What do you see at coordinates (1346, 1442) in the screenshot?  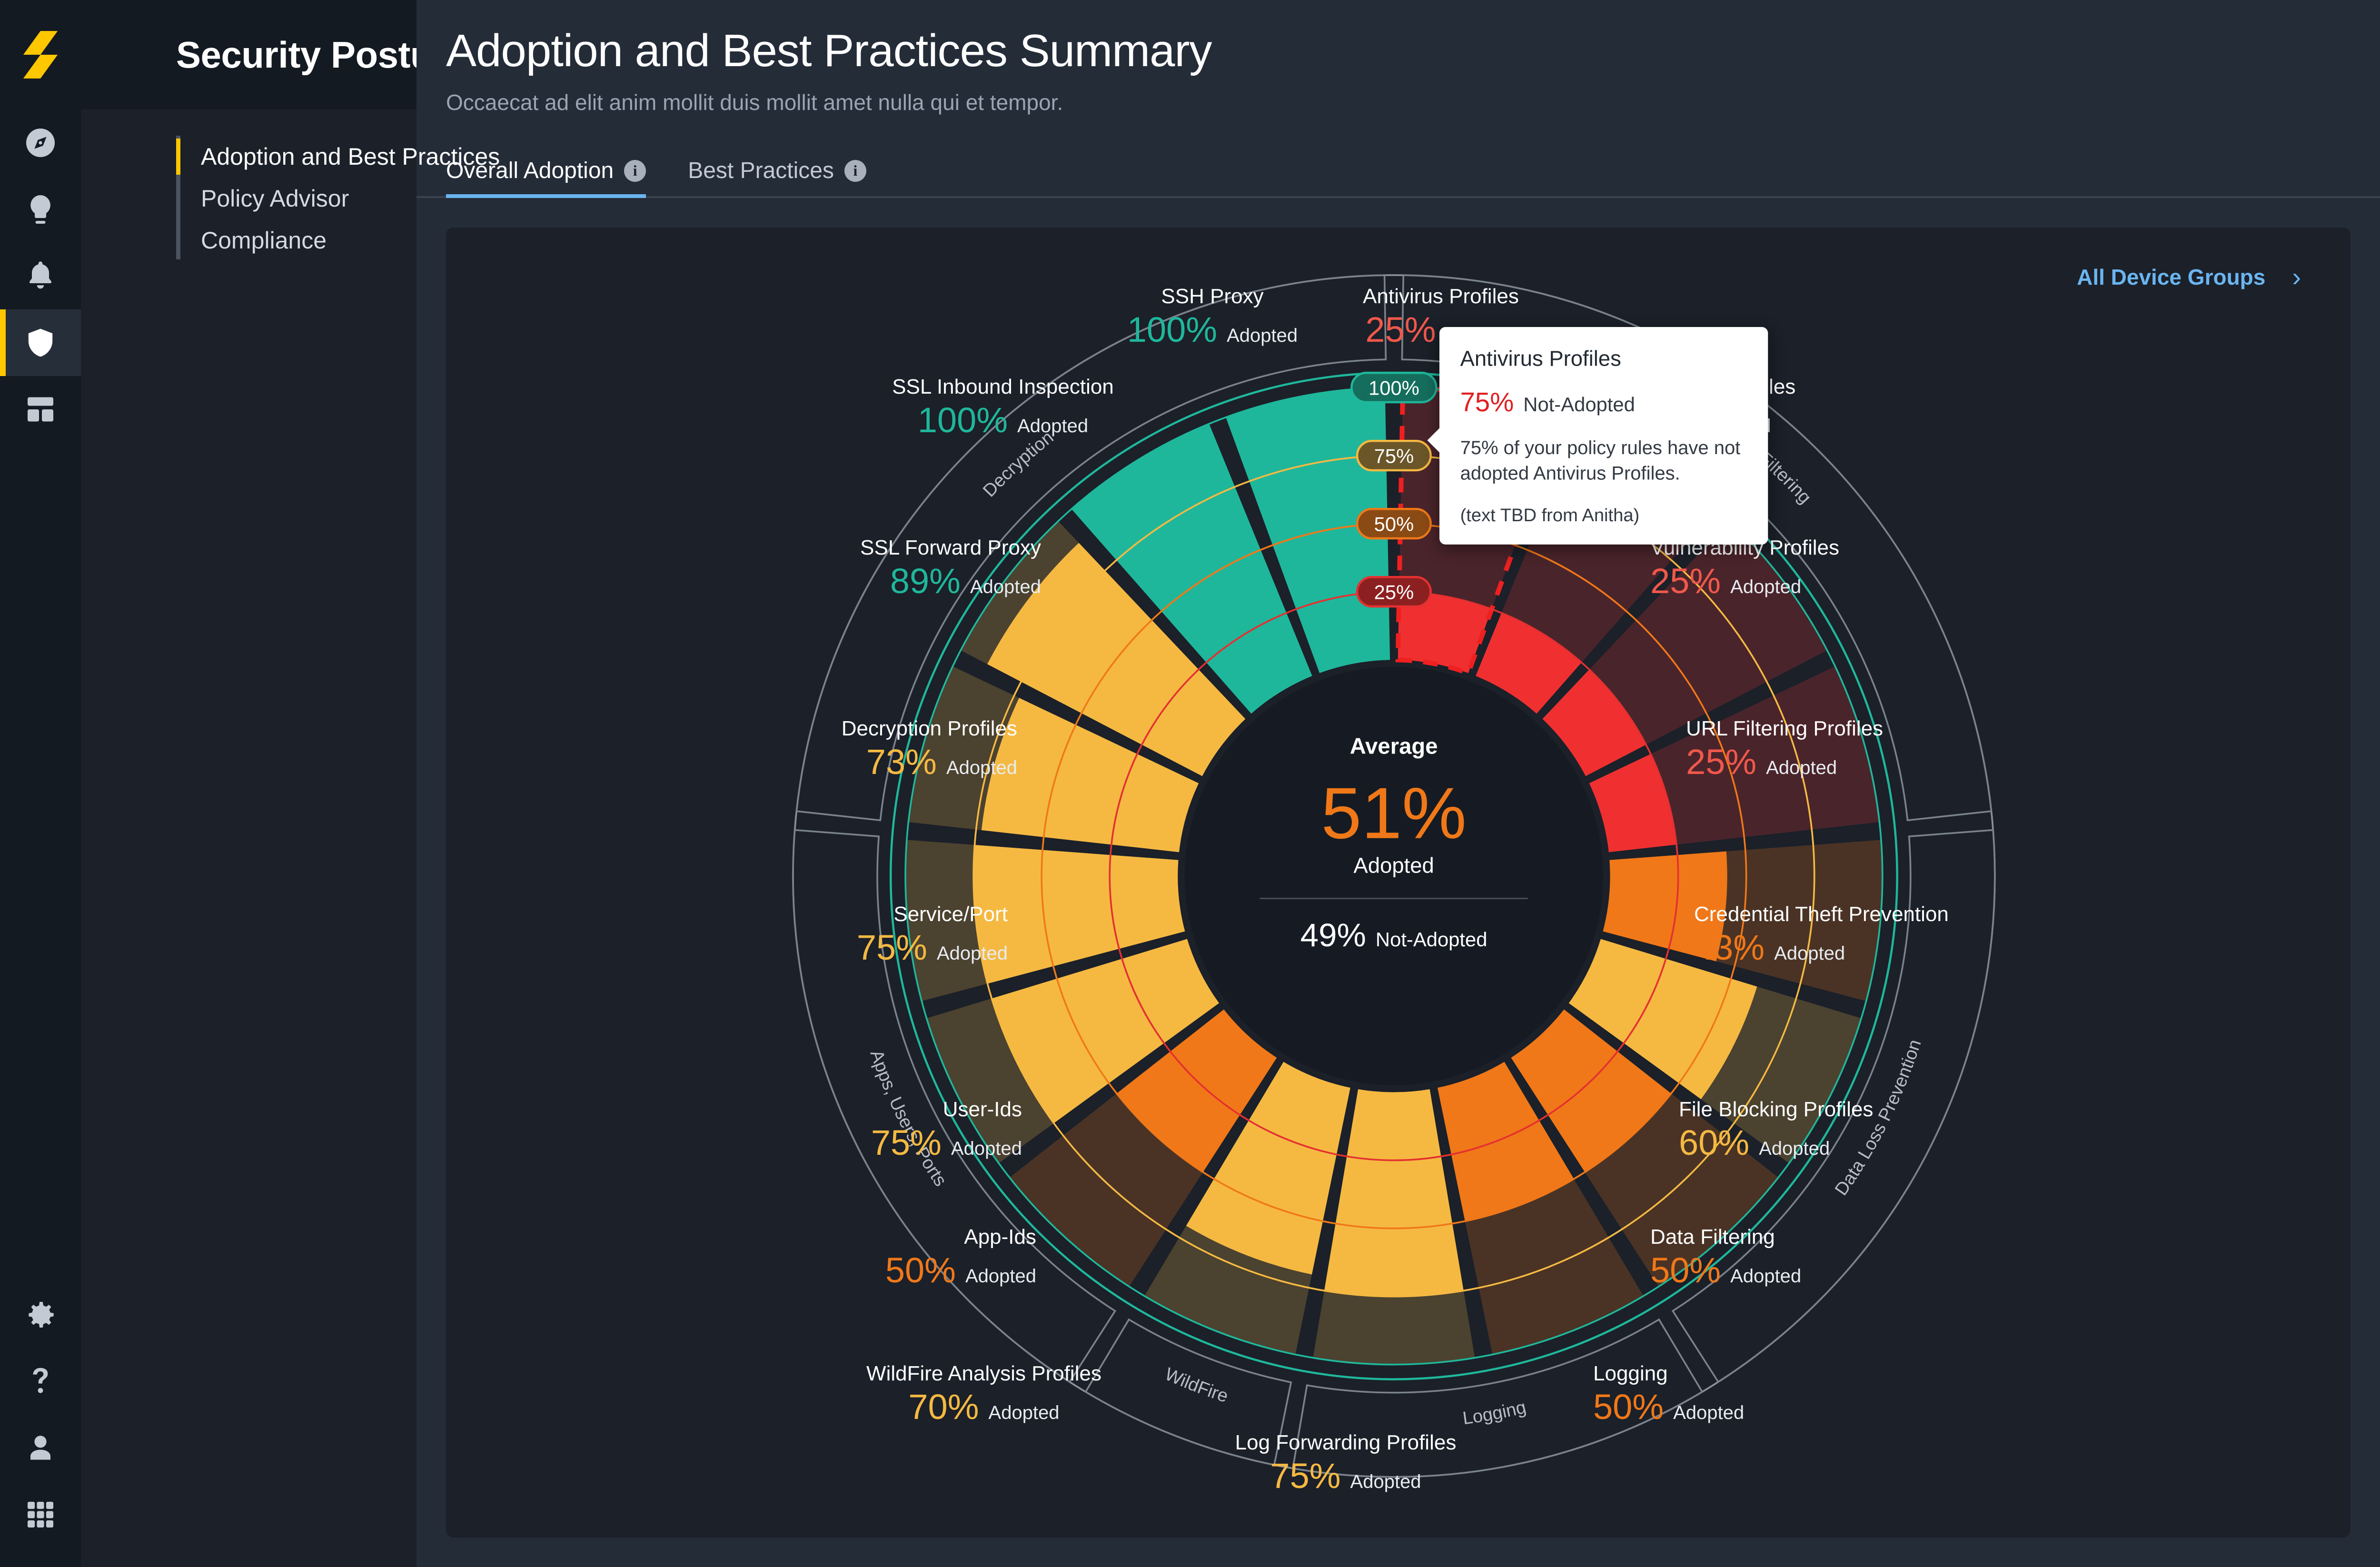 I see `label-name: Log Forwarding Profiles` at bounding box center [1346, 1442].